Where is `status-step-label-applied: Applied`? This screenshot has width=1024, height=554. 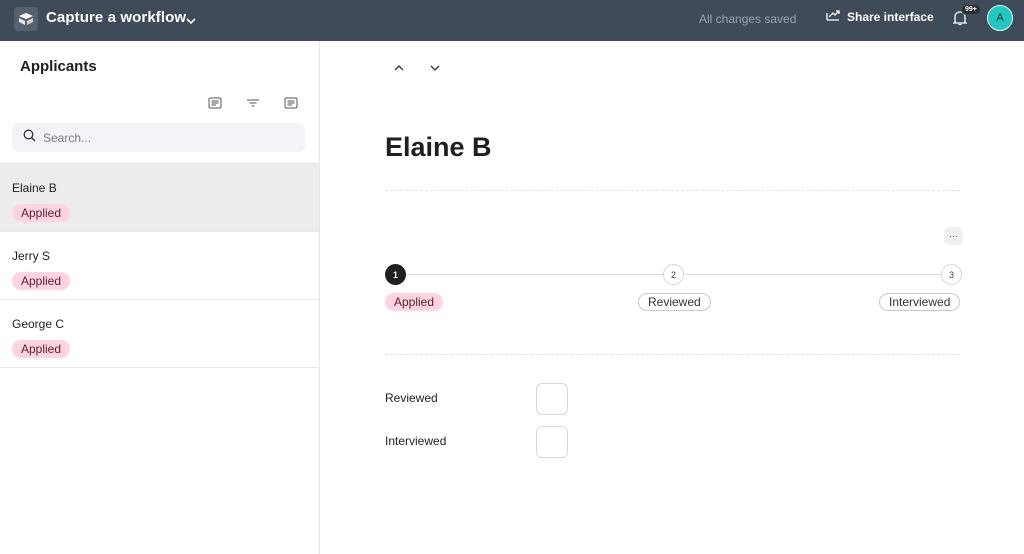 status-step-label-applied: Applied is located at coordinates (414, 302).